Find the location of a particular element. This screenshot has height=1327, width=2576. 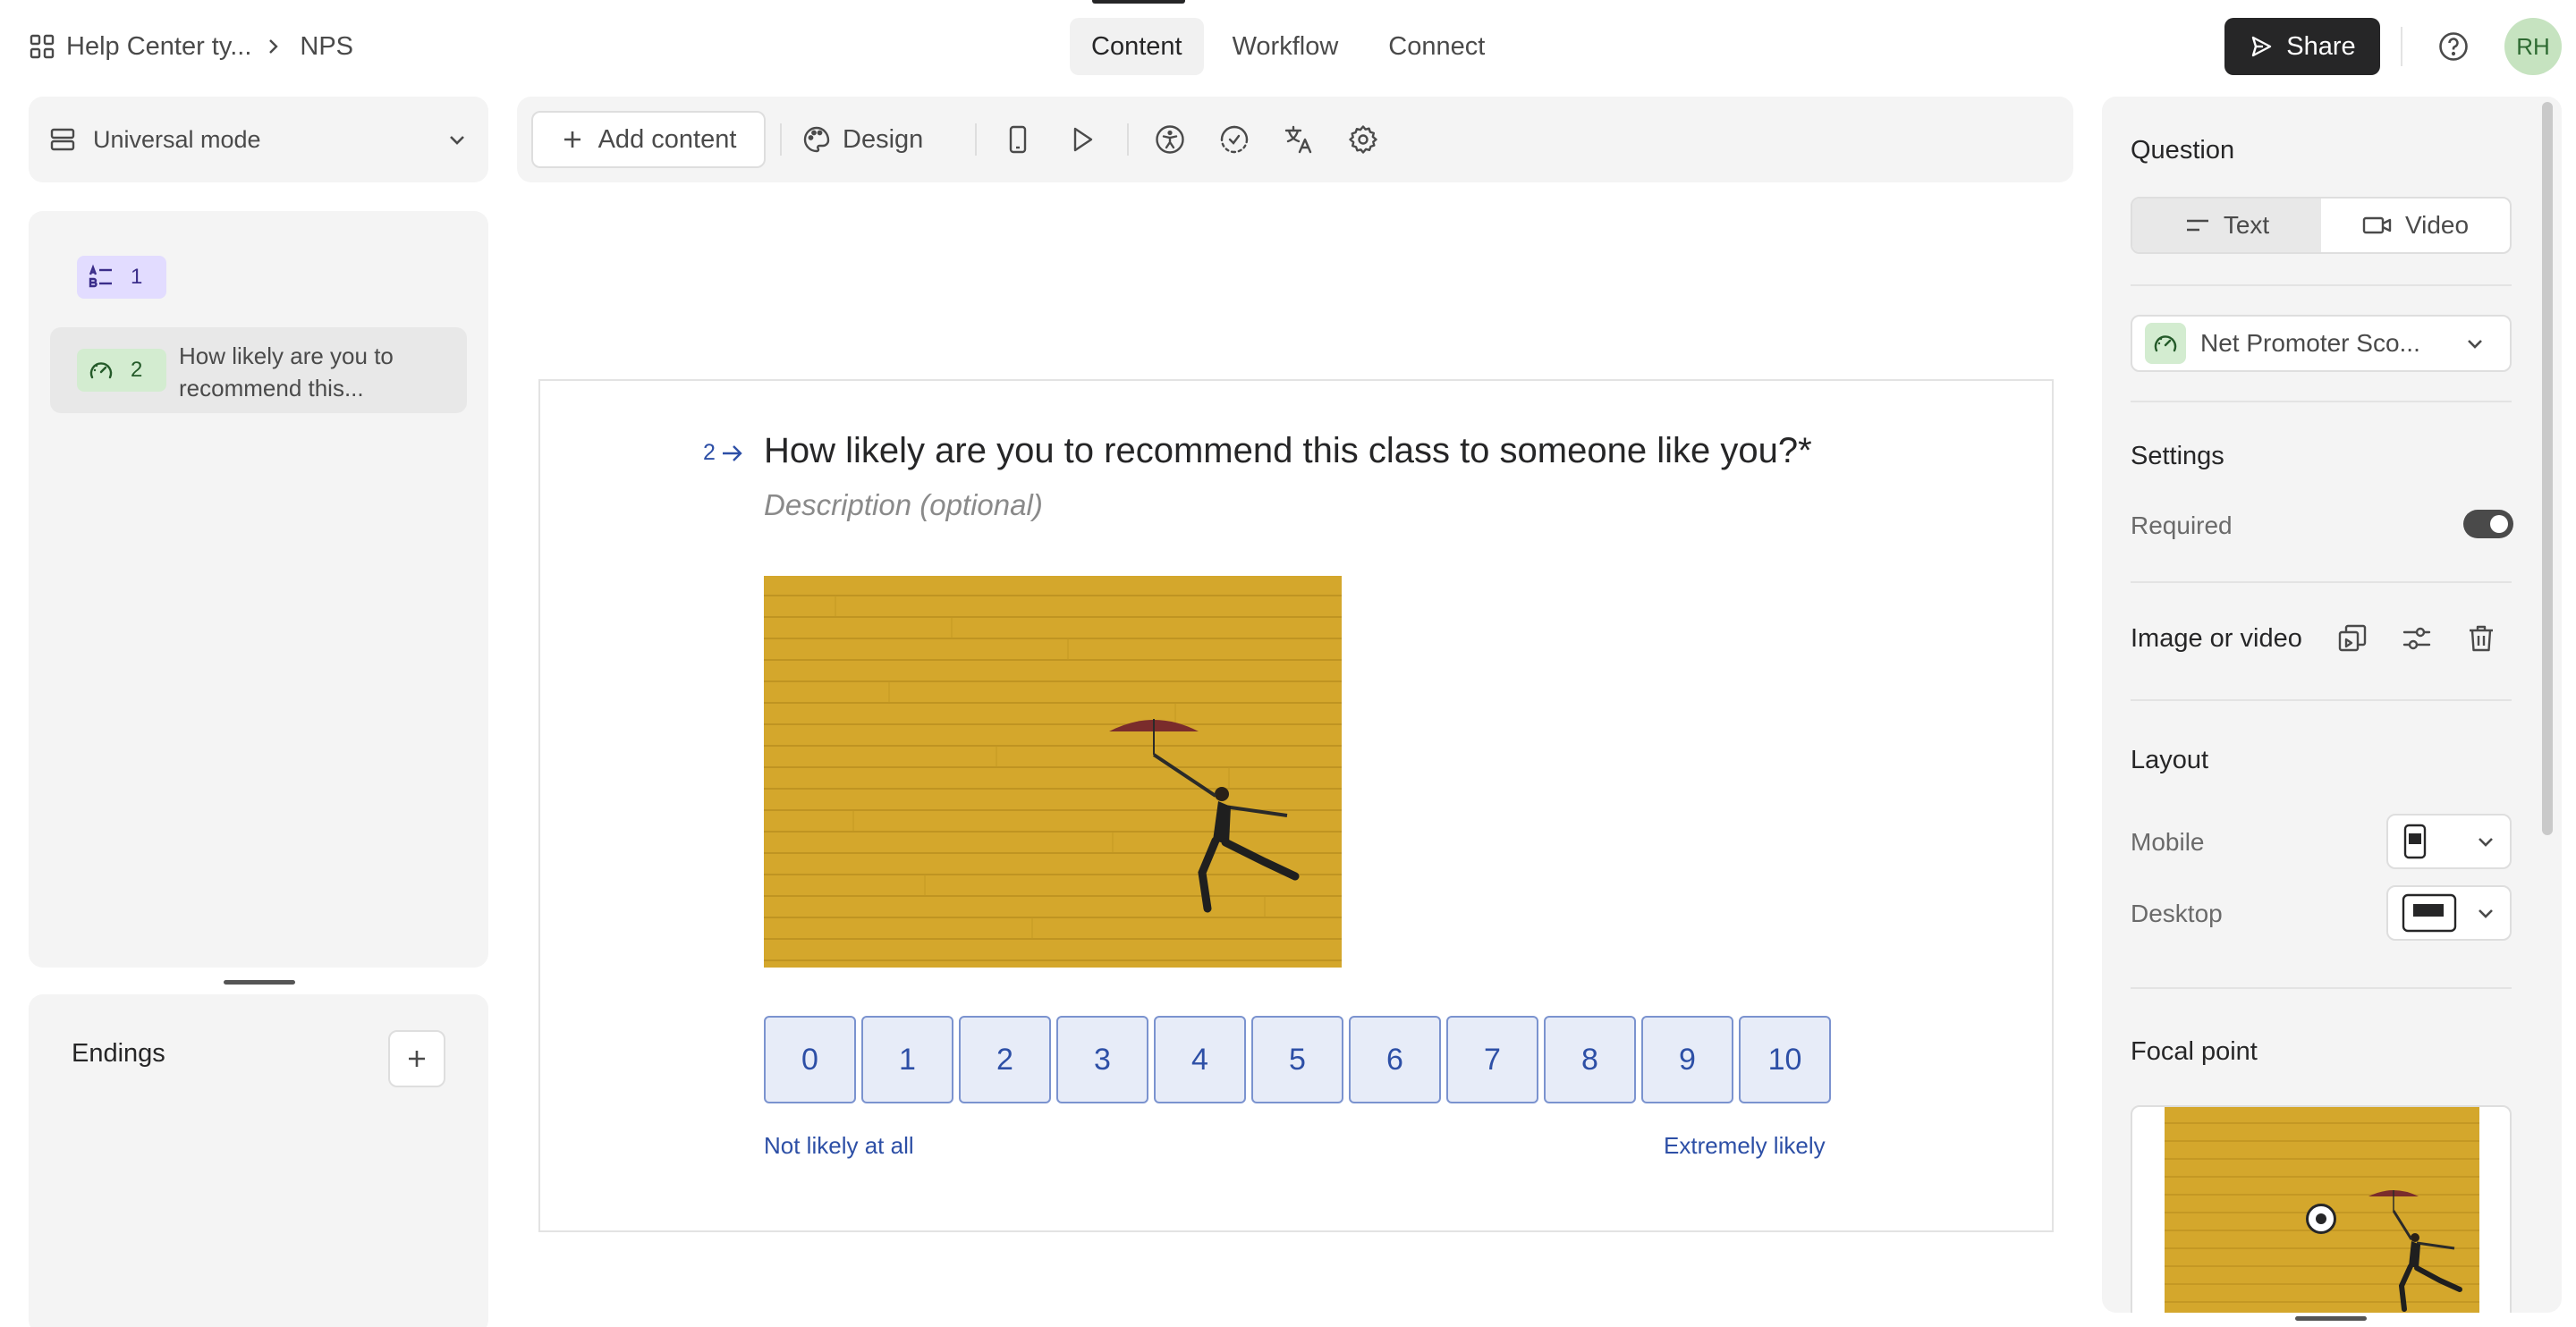

question-item-1: 1 is located at coordinates (121, 277).